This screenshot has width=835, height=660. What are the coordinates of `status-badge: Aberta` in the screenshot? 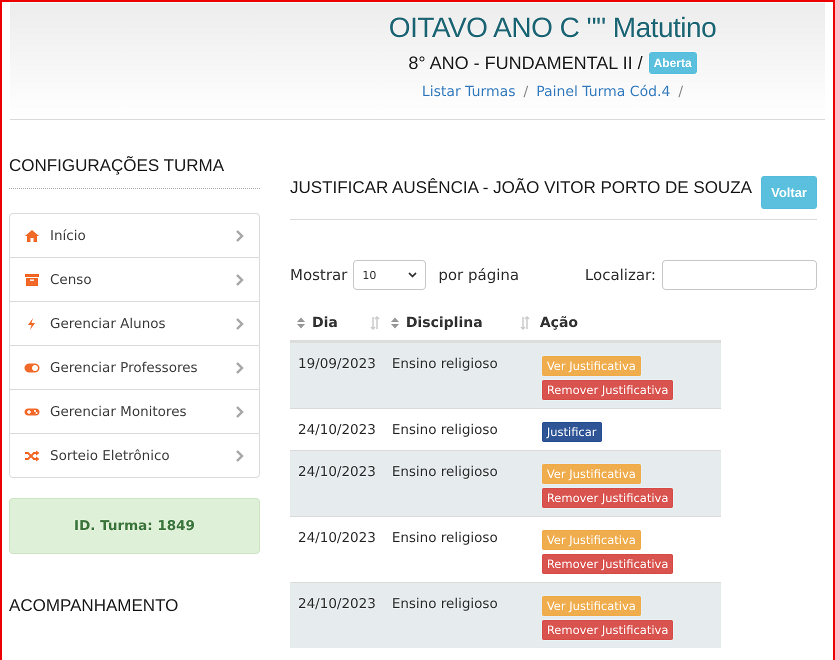 It's located at (672, 63).